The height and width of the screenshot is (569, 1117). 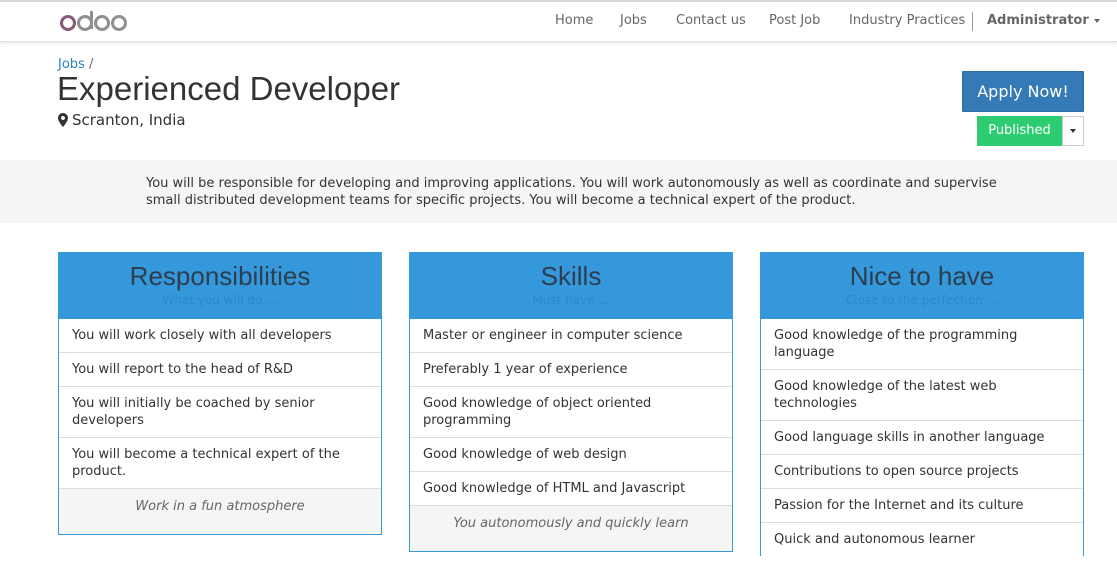 What do you see at coordinates (1038, 20) in the screenshot?
I see `user-name: Administrator` at bounding box center [1038, 20].